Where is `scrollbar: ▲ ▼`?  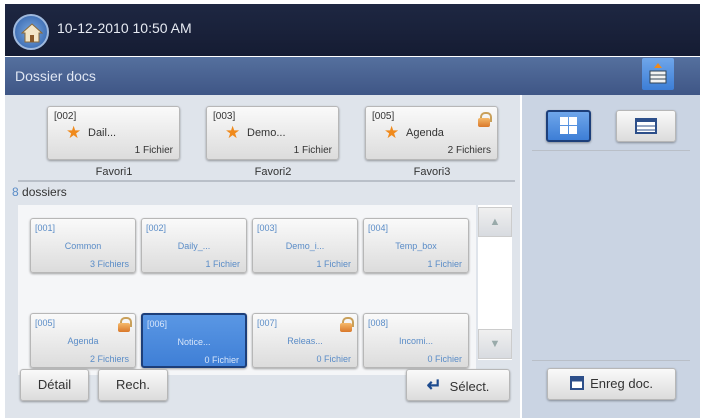 scrollbar: ▲ ▼ is located at coordinates (495, 282).